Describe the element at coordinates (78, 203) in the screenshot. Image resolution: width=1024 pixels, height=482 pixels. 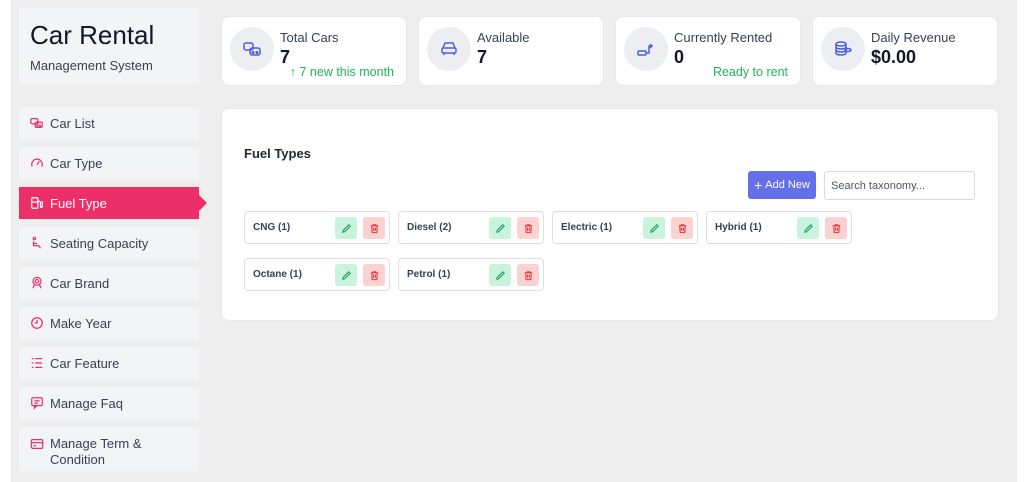
I see `sidebar-item-label: Fuel Type` at that location.